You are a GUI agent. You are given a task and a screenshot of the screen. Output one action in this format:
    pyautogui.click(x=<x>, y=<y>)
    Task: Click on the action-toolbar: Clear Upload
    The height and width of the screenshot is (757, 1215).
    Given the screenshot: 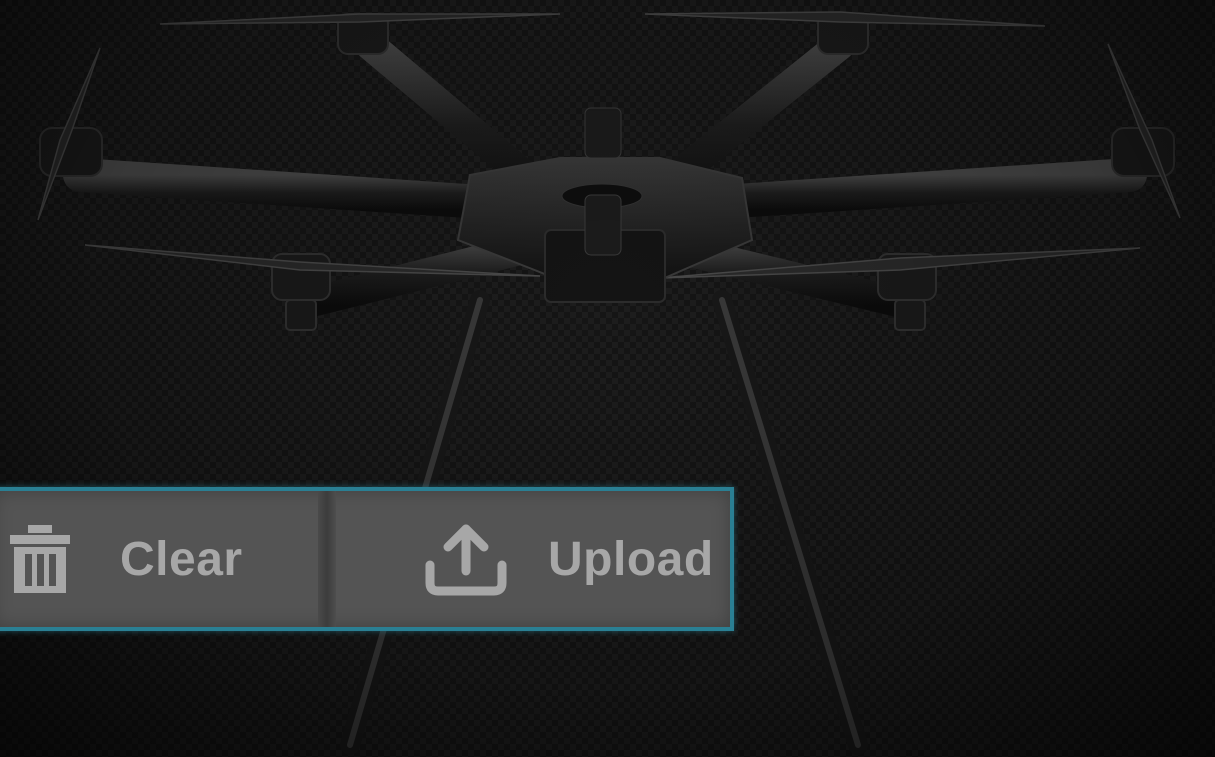 What is the action you would take?
    pyautogui.click(x=367, y=559)
    